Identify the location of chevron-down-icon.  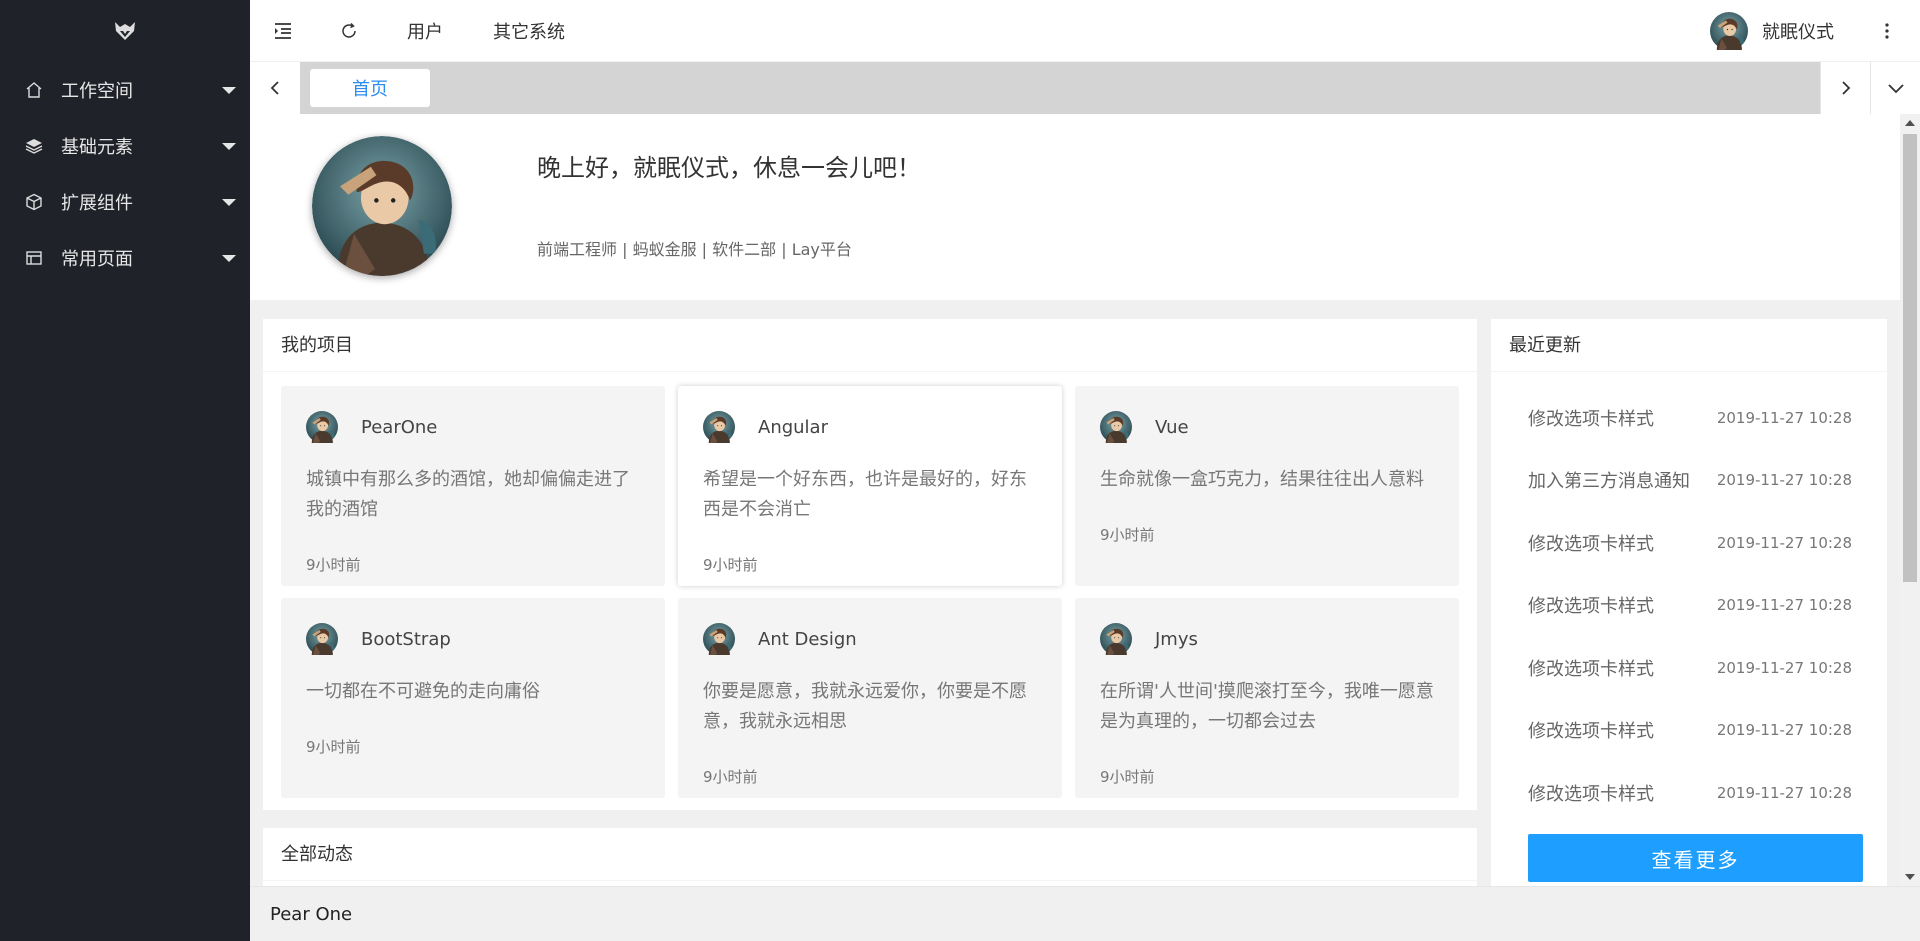
(1895, 89).